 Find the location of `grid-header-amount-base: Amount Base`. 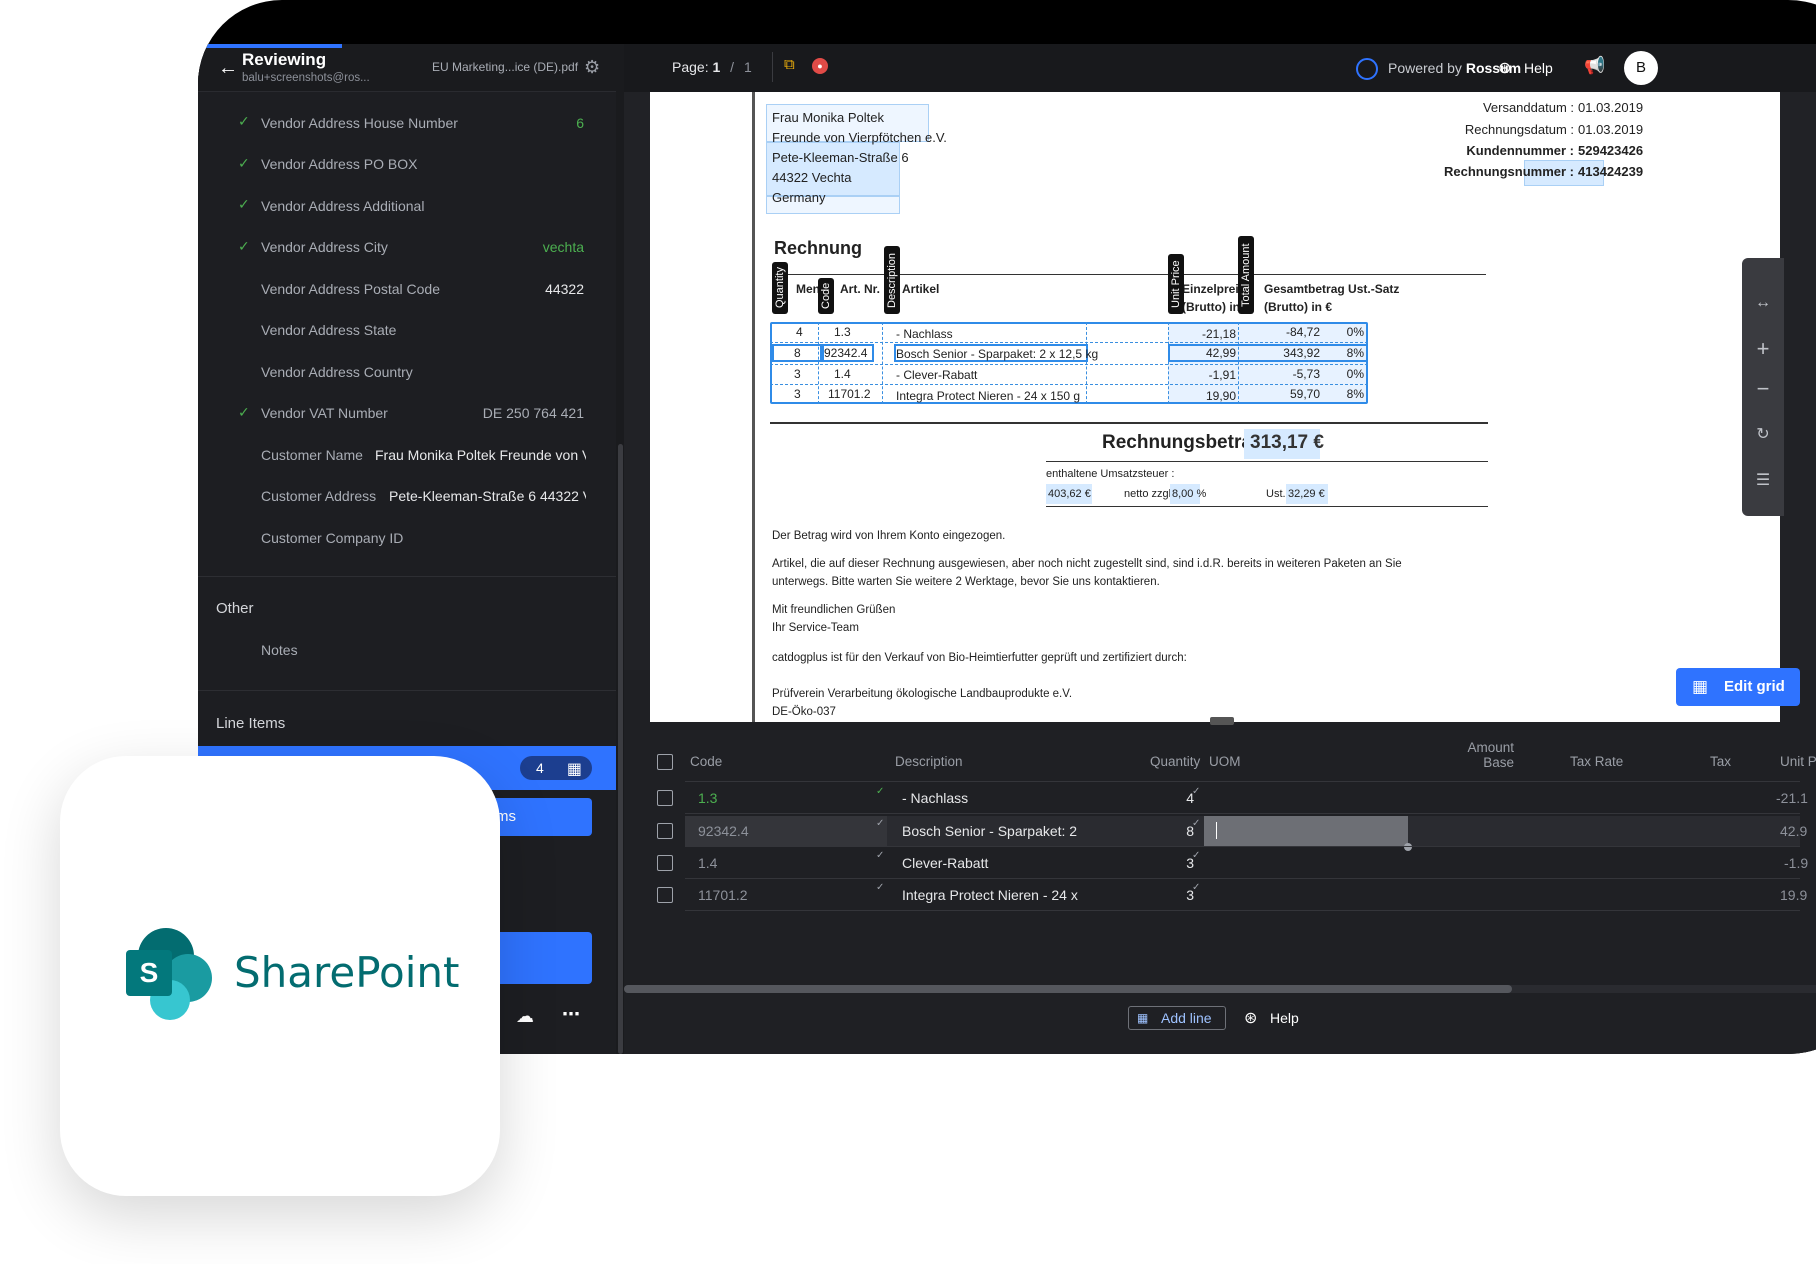

grid-header-amount-base: Amount Base is located at coordinates (1487, 755).